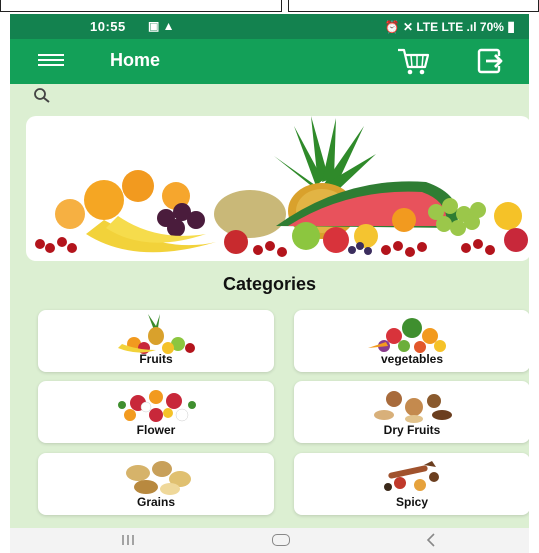 The height and width of the screenshot is (553, 539). What do you see at coordinates (269, 26) in the screenshot?
I see `status-bar: 10:55 ▣ ▲ ⏰ ✕ LTE LTE .ıl 70% ▮` at bounding box center [269, 26].